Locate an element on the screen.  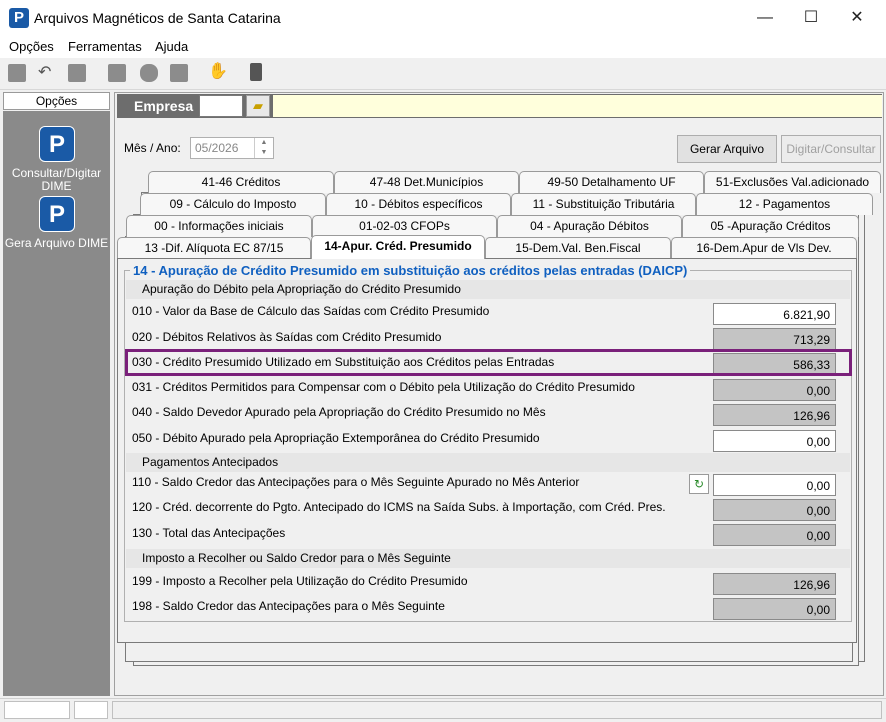
row-010-value: 6.821,90 is located at coordinates (774, 314).